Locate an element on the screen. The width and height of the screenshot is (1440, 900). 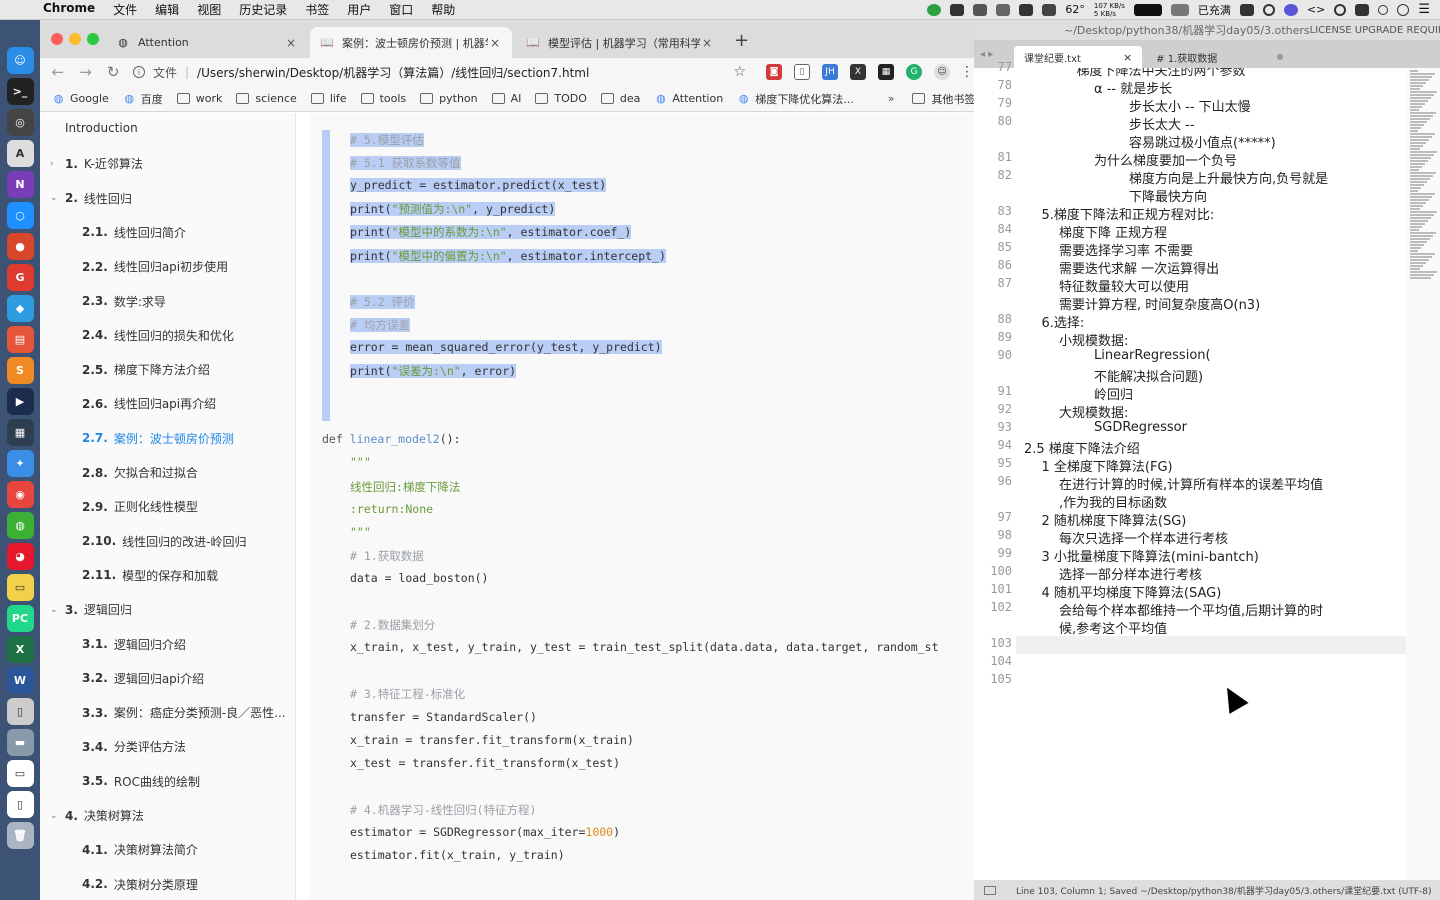
dock-notes-icon: ▭ is located at coordinates (20, 587).